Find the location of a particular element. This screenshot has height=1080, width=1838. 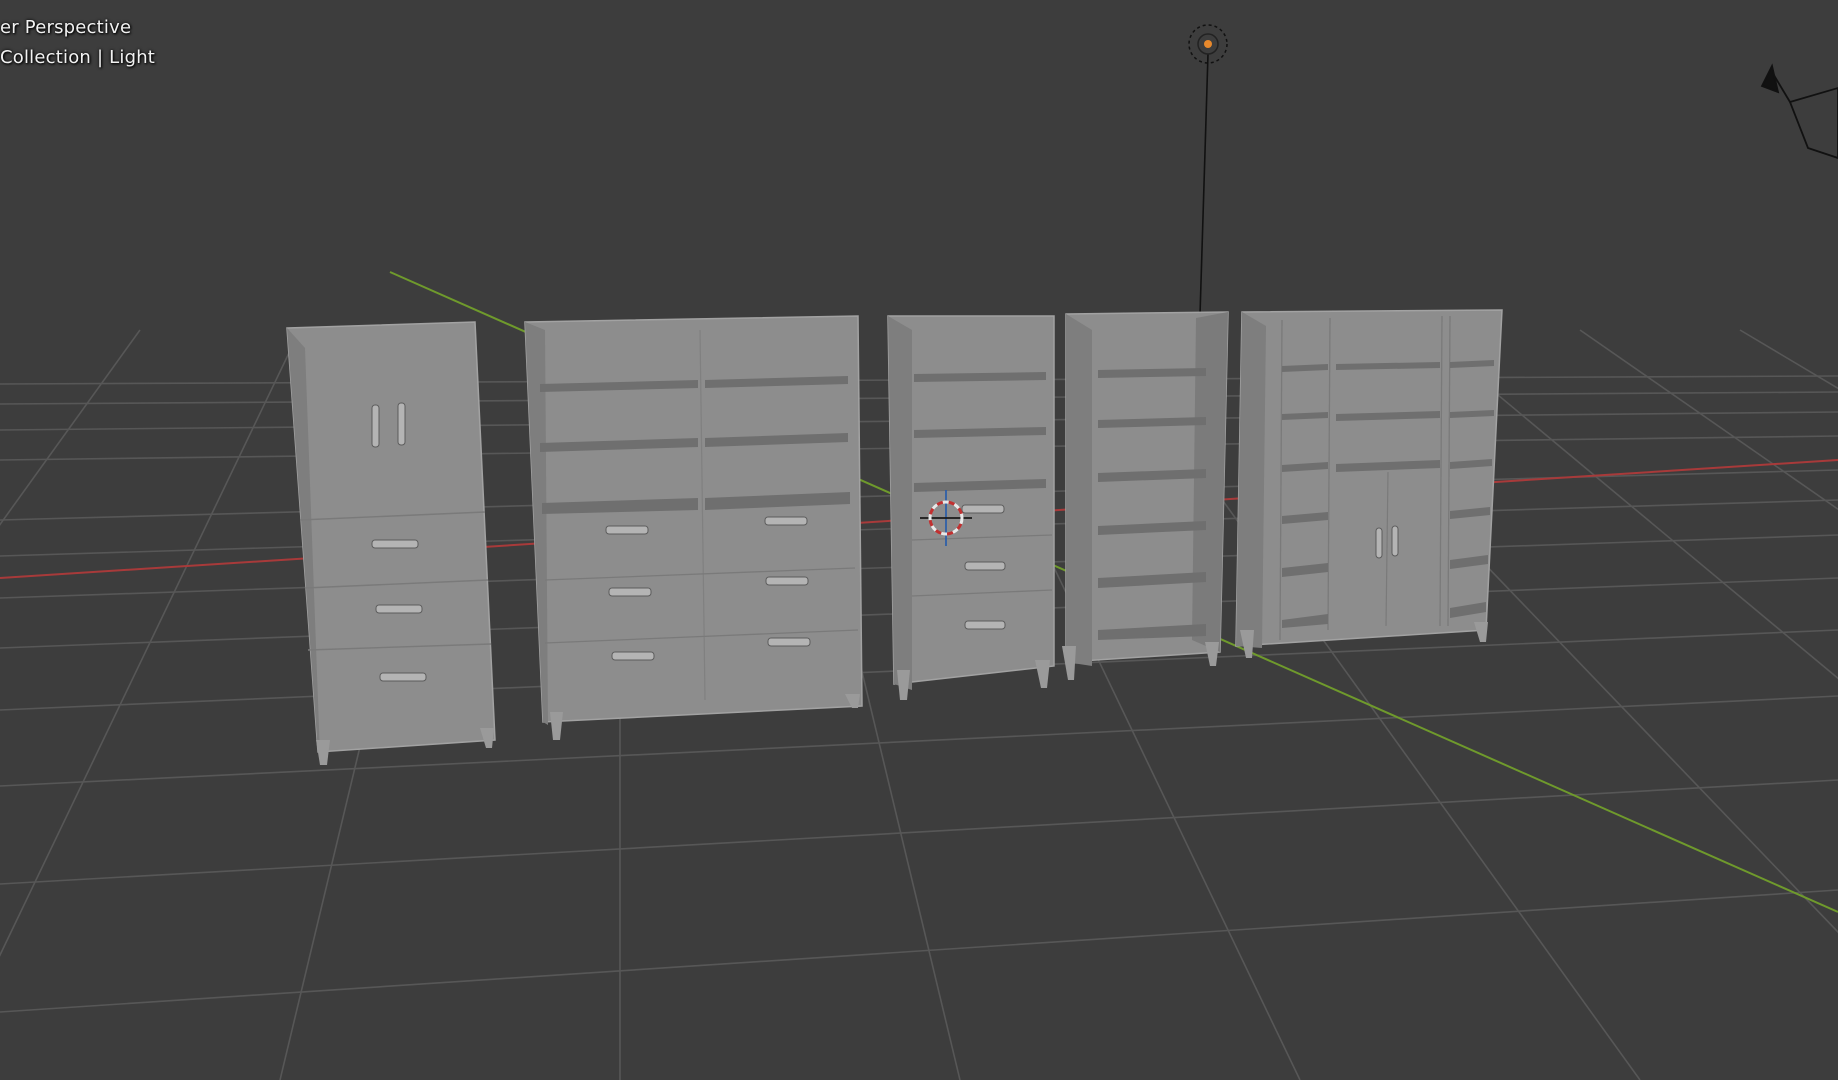

view-perspective-label: er Perspective is located at coordinates (66, 27).